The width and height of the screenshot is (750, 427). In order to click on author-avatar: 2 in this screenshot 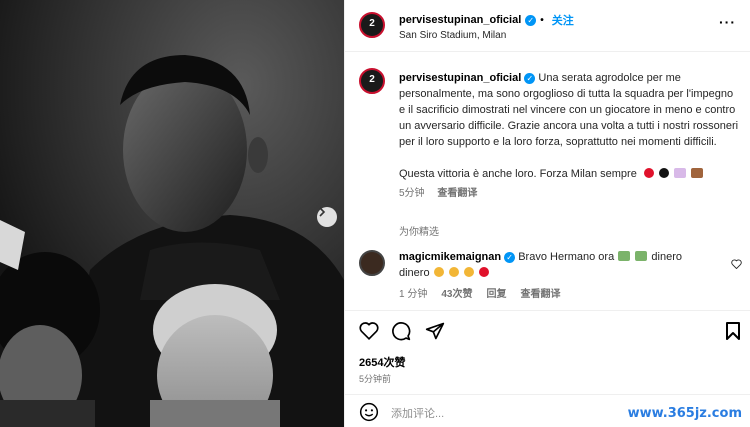, I will do `click(372, 25)`.